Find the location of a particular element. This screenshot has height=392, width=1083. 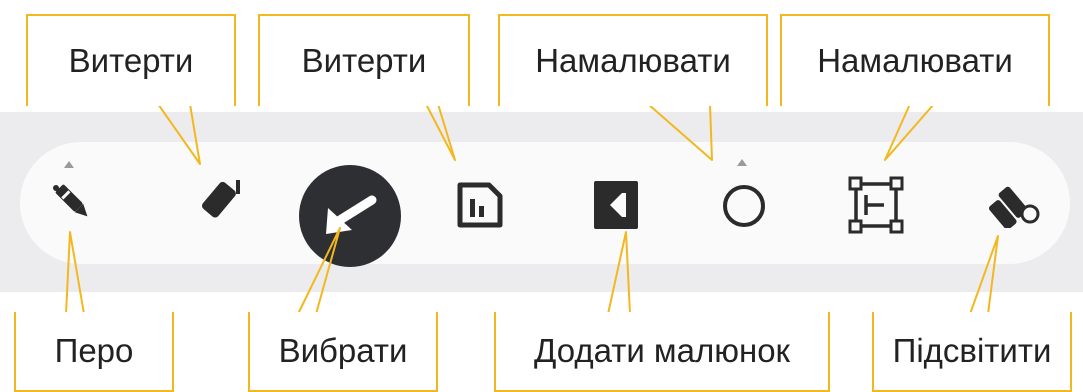

highlighter-icon is located at coordinates (1014, 207).